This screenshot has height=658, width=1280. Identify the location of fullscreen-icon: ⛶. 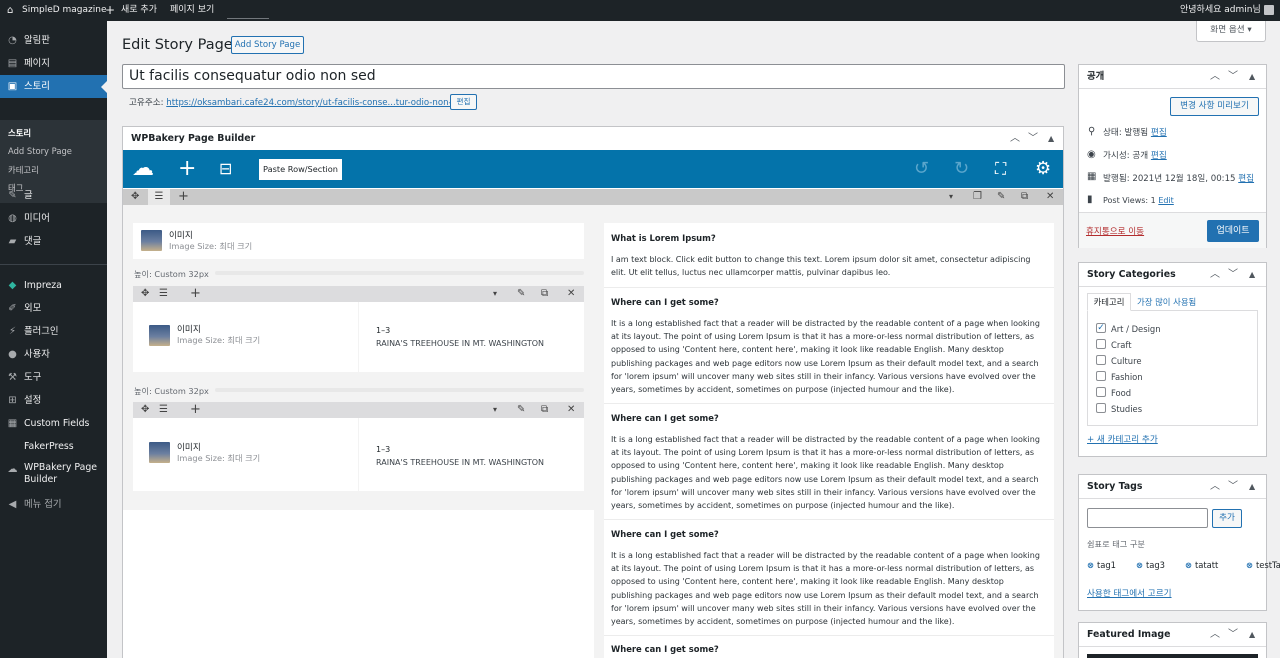
(1000, 169).